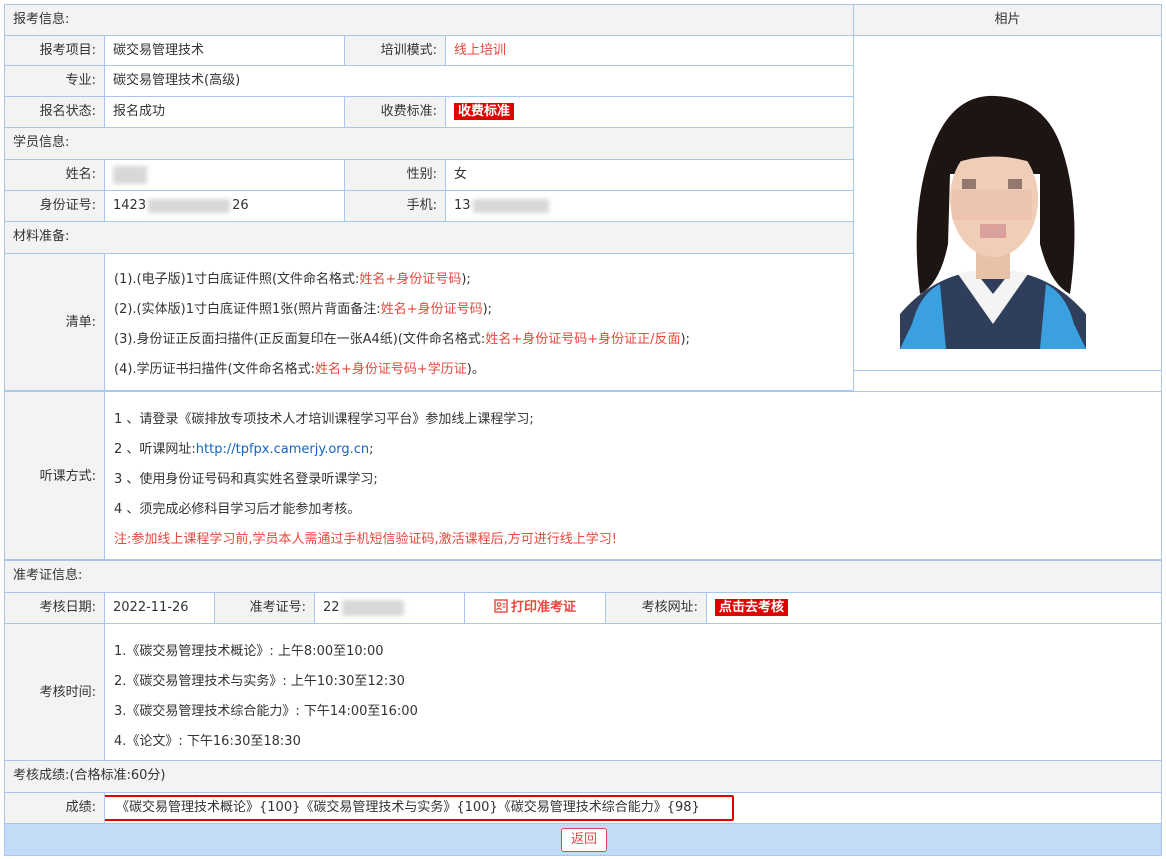  What do you see at coordinates (510, 205) in the screenshot?
I see `redacted-phone` at bounding box center [510, 205].